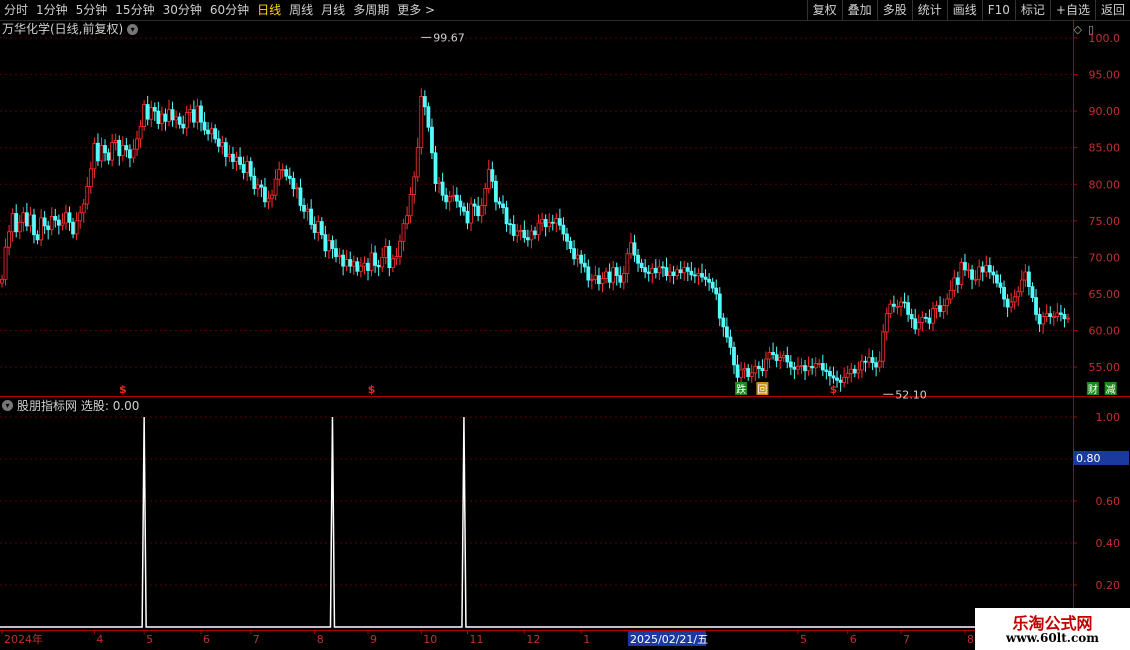 The height and width of the screenshot is (650, 1130). What do you see at coordinates (1077, 29) in the screenshot?
I see `diamond-icon: ◇` at bounding box center [1077, 29].